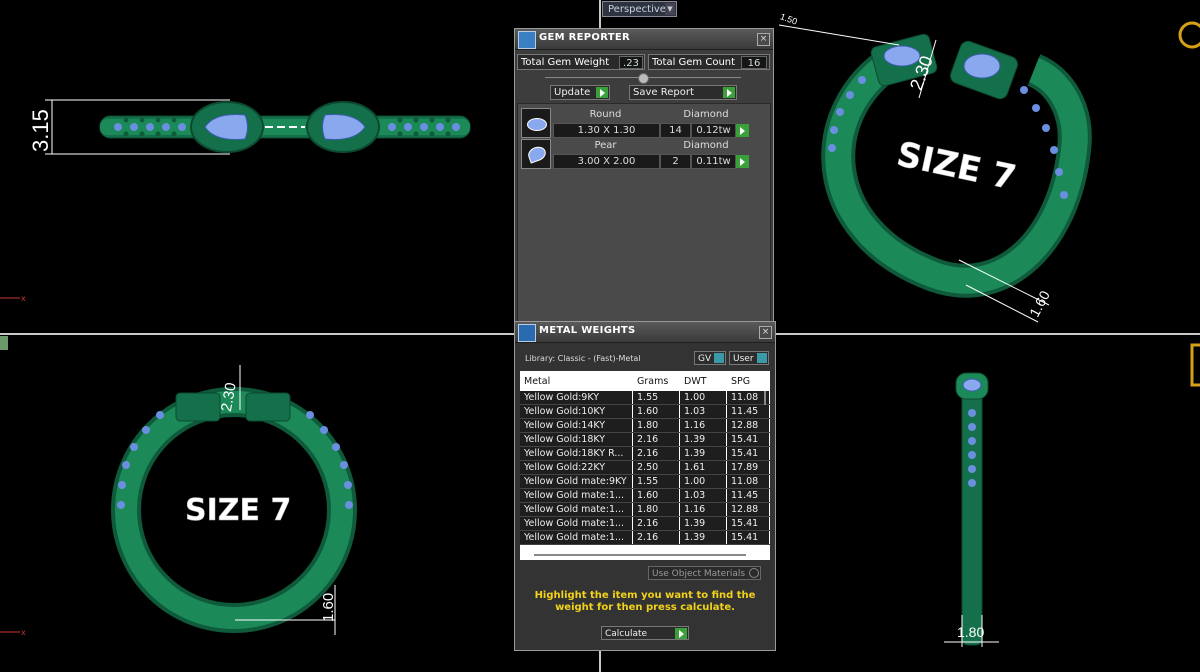  Describe the element at coordinates (663, 92) in the screenshot. I see `save-report-button-label: Save Report` at that location.